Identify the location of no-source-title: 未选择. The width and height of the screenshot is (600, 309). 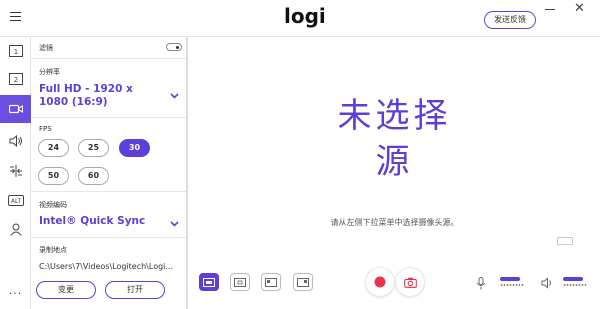
(394, 116).